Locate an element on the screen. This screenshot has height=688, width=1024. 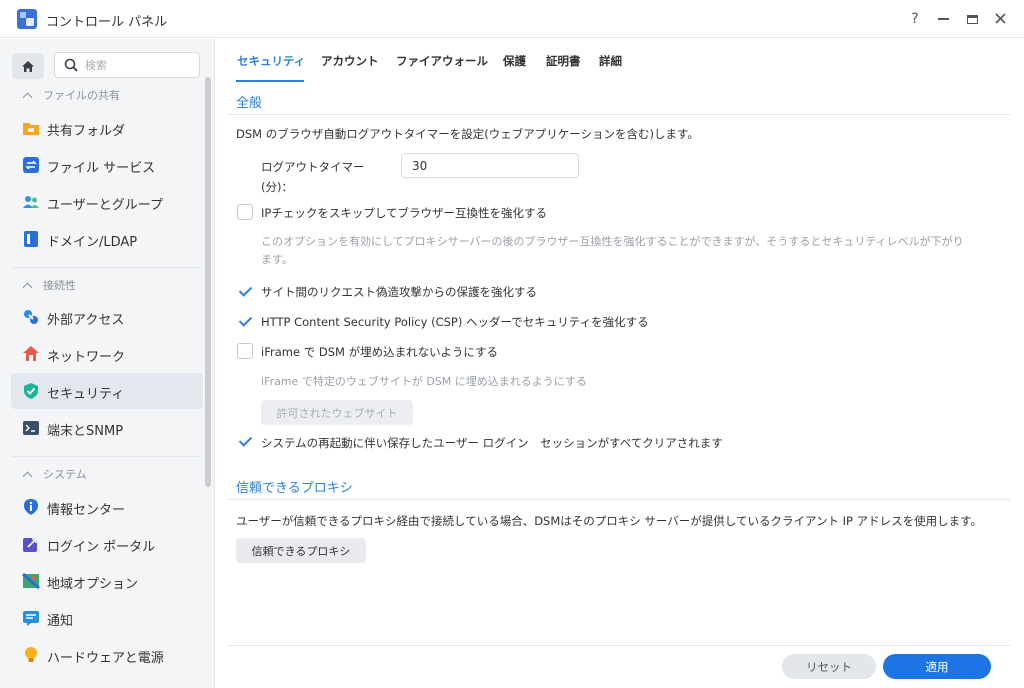
external-access-icon is located at coordinates (31, 317).